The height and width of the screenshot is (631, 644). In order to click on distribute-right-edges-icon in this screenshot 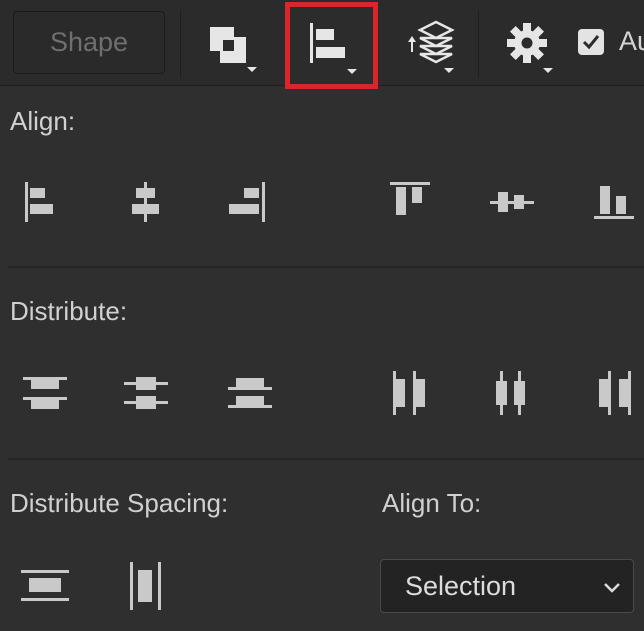, I will do `click(614, 393)`.